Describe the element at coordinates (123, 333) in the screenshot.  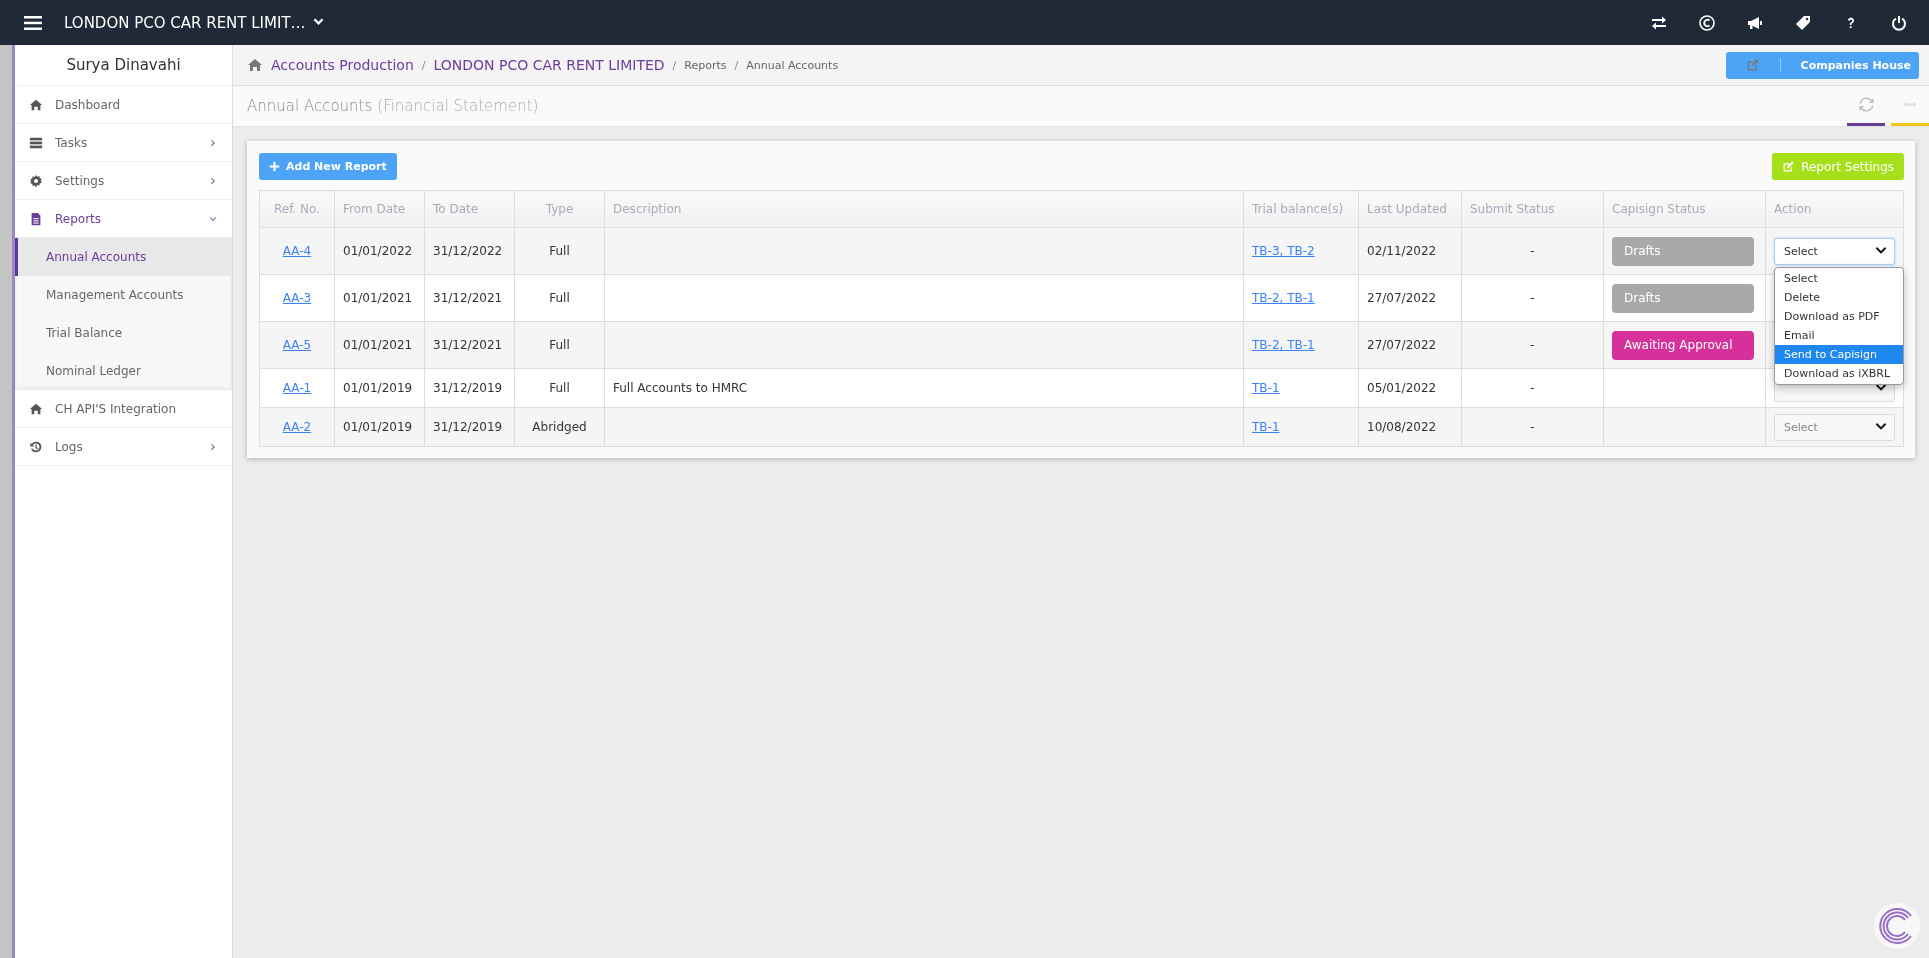
I see `sidebar-subitem: Trial Balance` at that location.